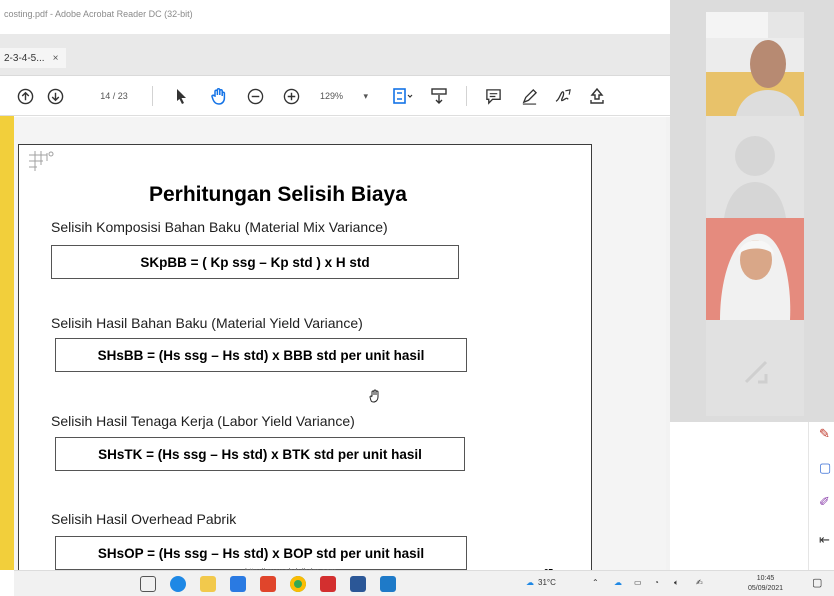 Image resolution: width=834 pixels, height=596 pixels. I want to click on acrobat-icon, so click(328, 584).